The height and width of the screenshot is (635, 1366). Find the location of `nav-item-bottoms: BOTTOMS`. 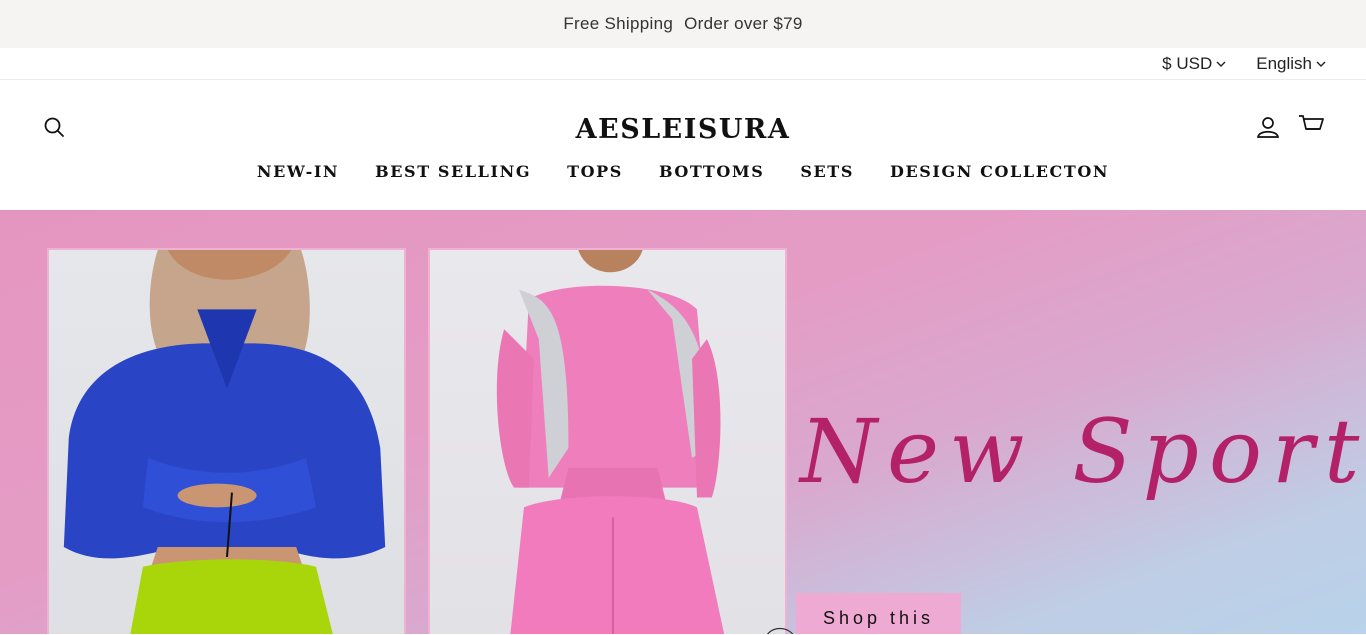

nav-item-bottoms: BOTTOMS is located at coordinates (711, 171).